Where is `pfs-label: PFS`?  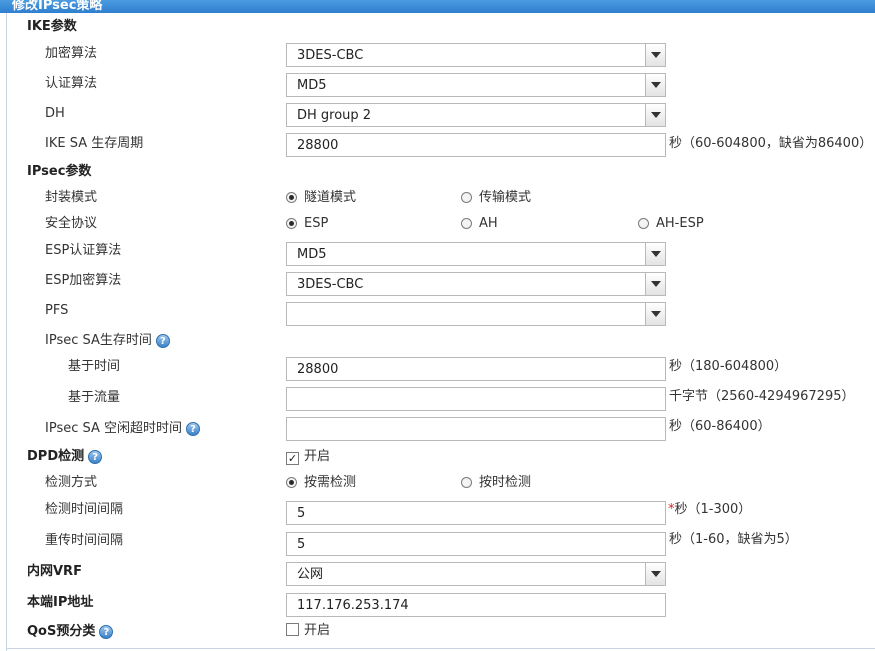
pfs-label: PFS is located at coordinates (57, 310).